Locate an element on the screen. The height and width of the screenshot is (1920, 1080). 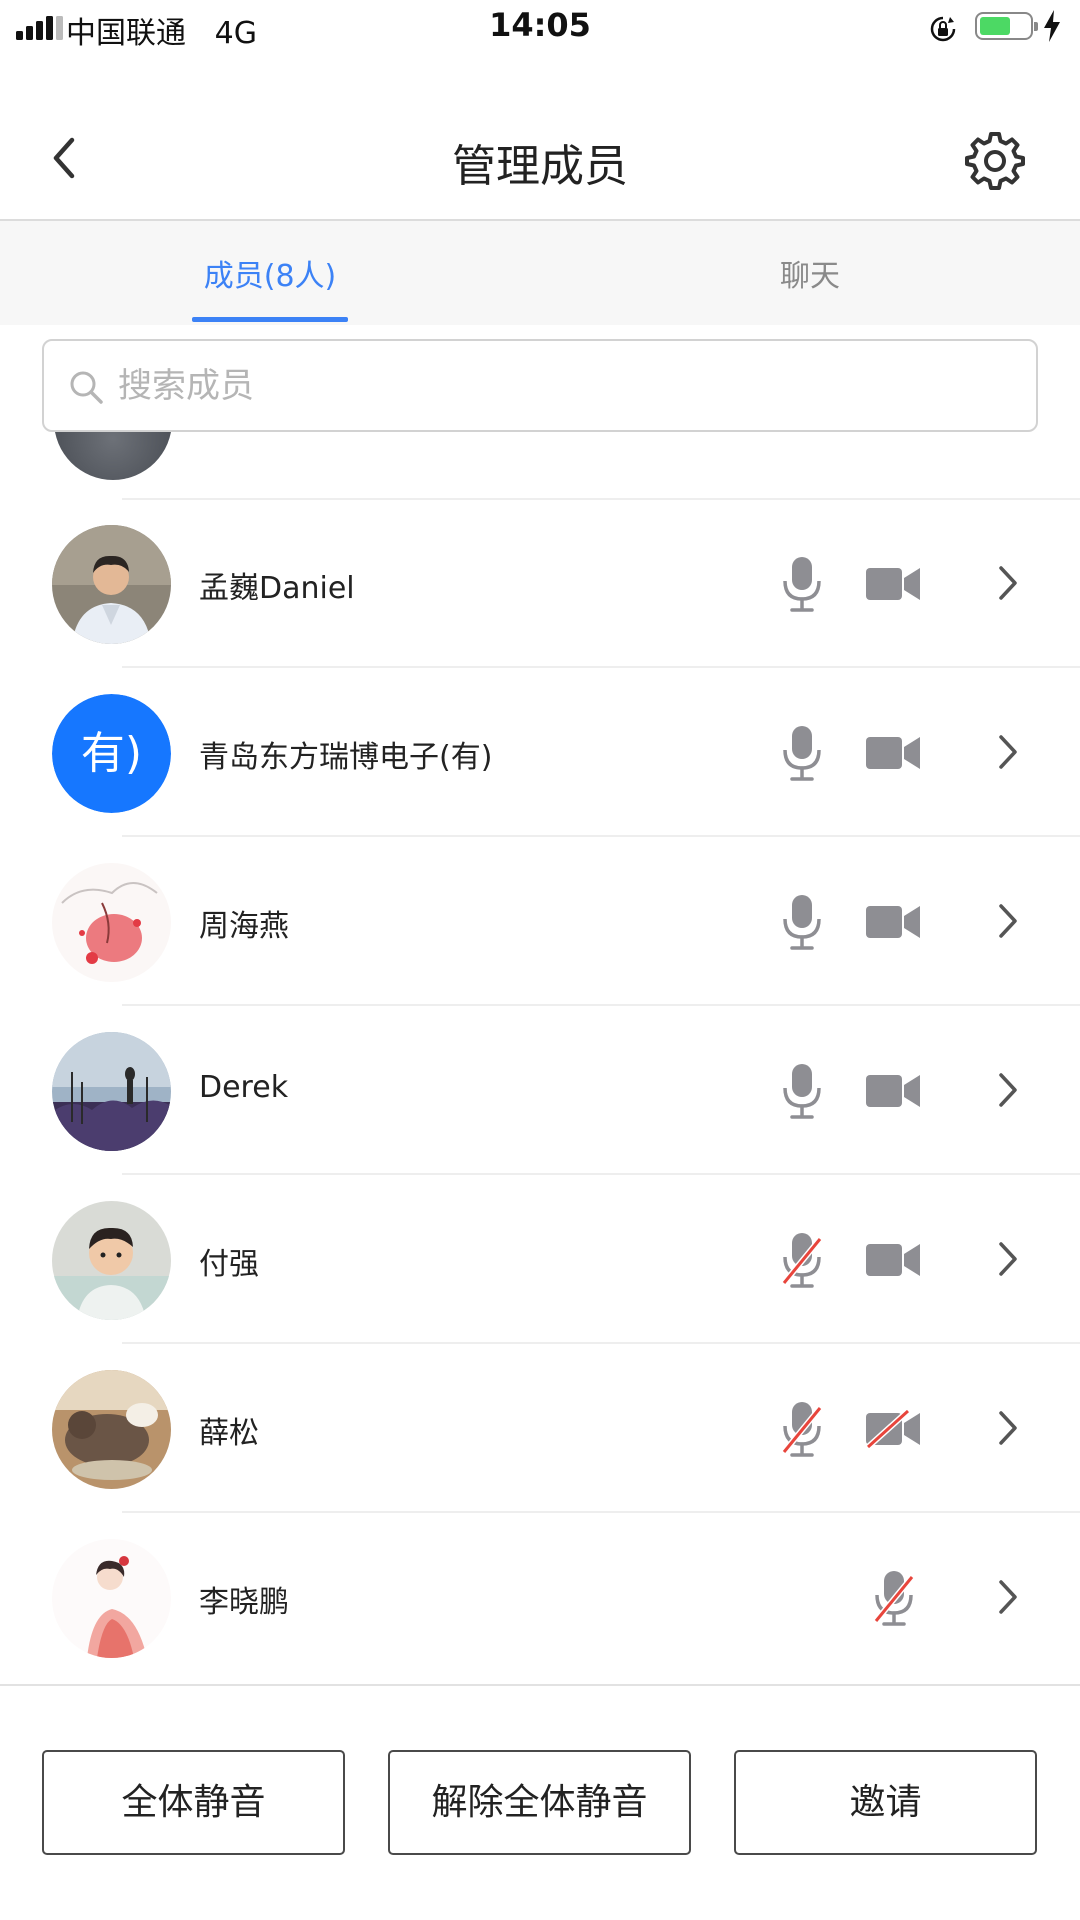
member-row: 付强 is located at coordinates (540, 1259).